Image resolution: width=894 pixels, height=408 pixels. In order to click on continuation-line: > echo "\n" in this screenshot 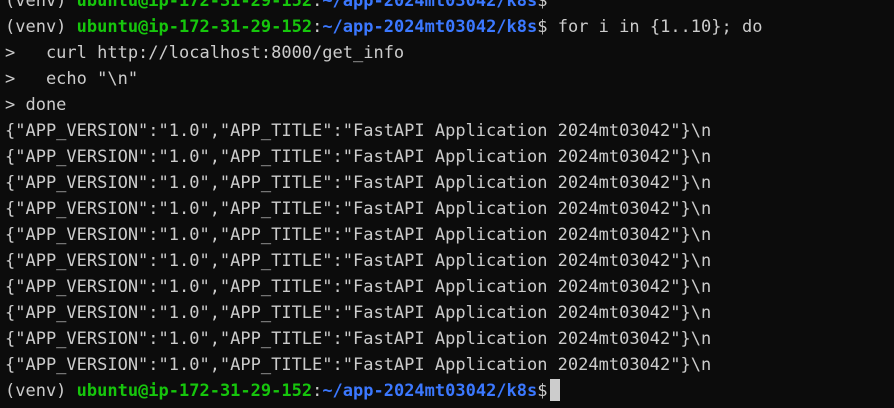, I will do `click(72, 79)`.